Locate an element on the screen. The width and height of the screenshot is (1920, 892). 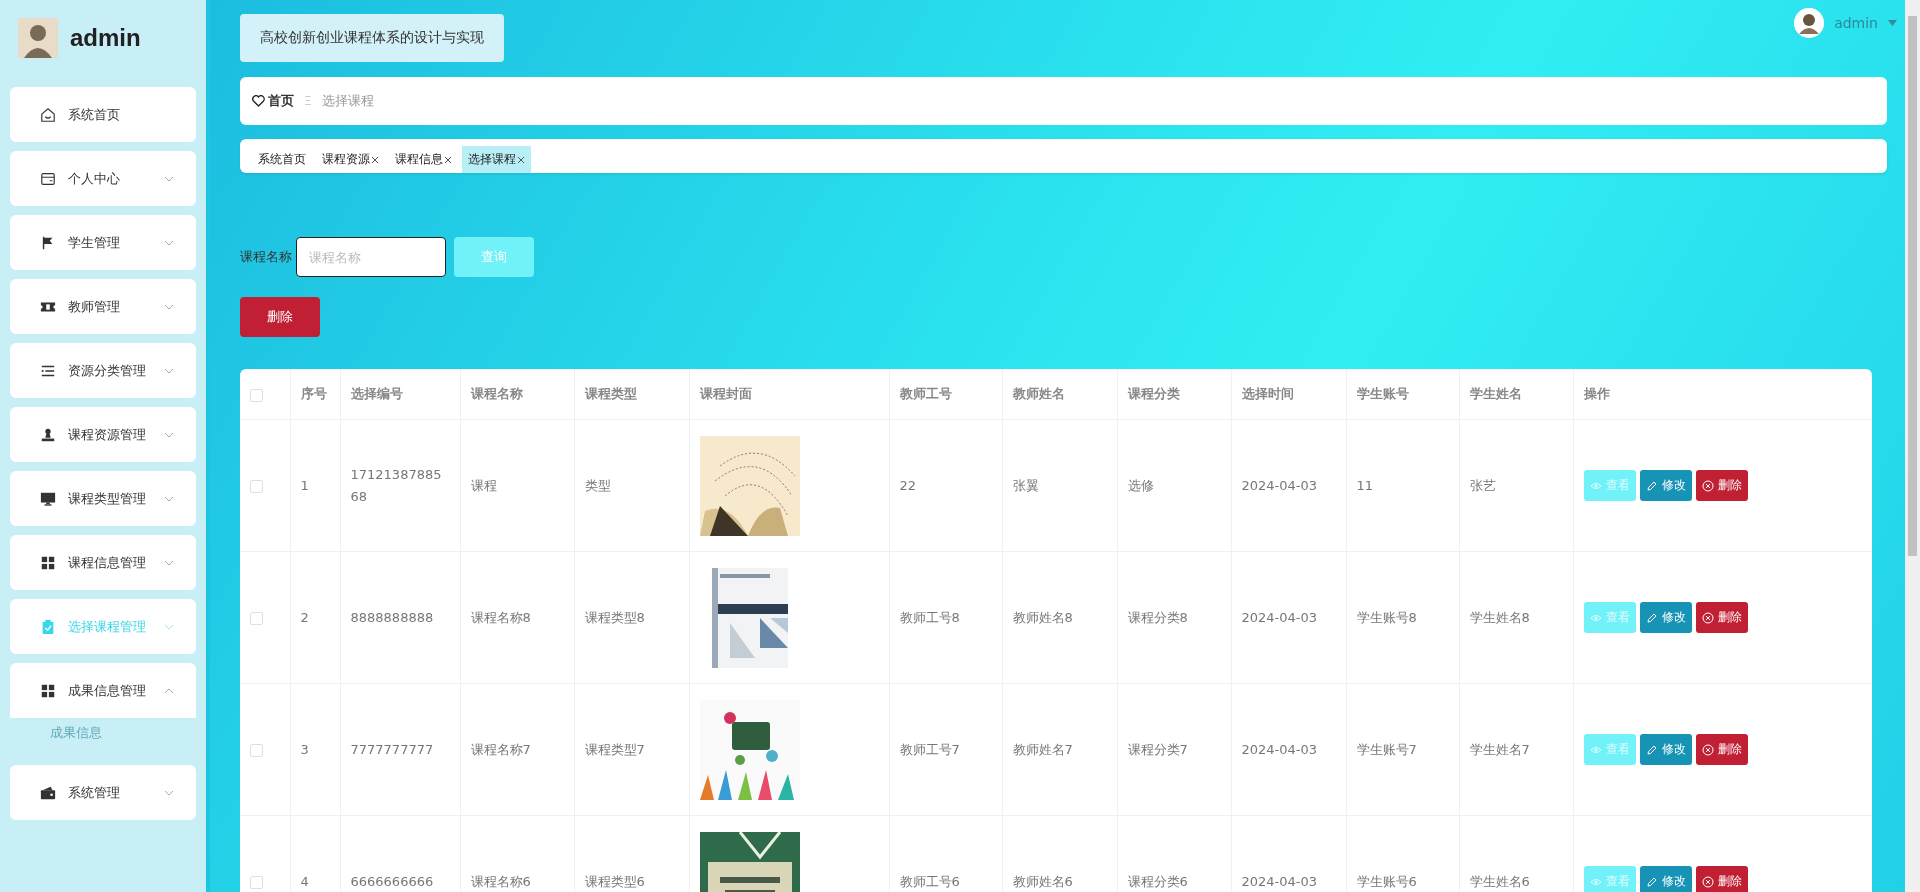
menu-item: 学生管理 is located at coordinates (103, 242).